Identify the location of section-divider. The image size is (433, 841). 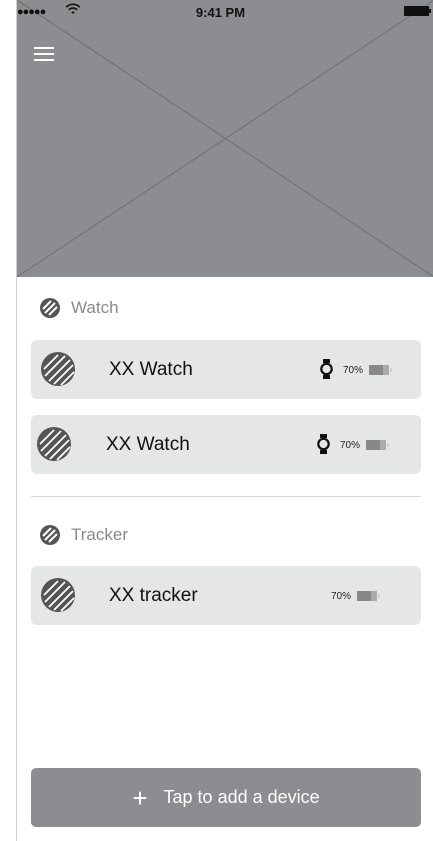
(226, 496).